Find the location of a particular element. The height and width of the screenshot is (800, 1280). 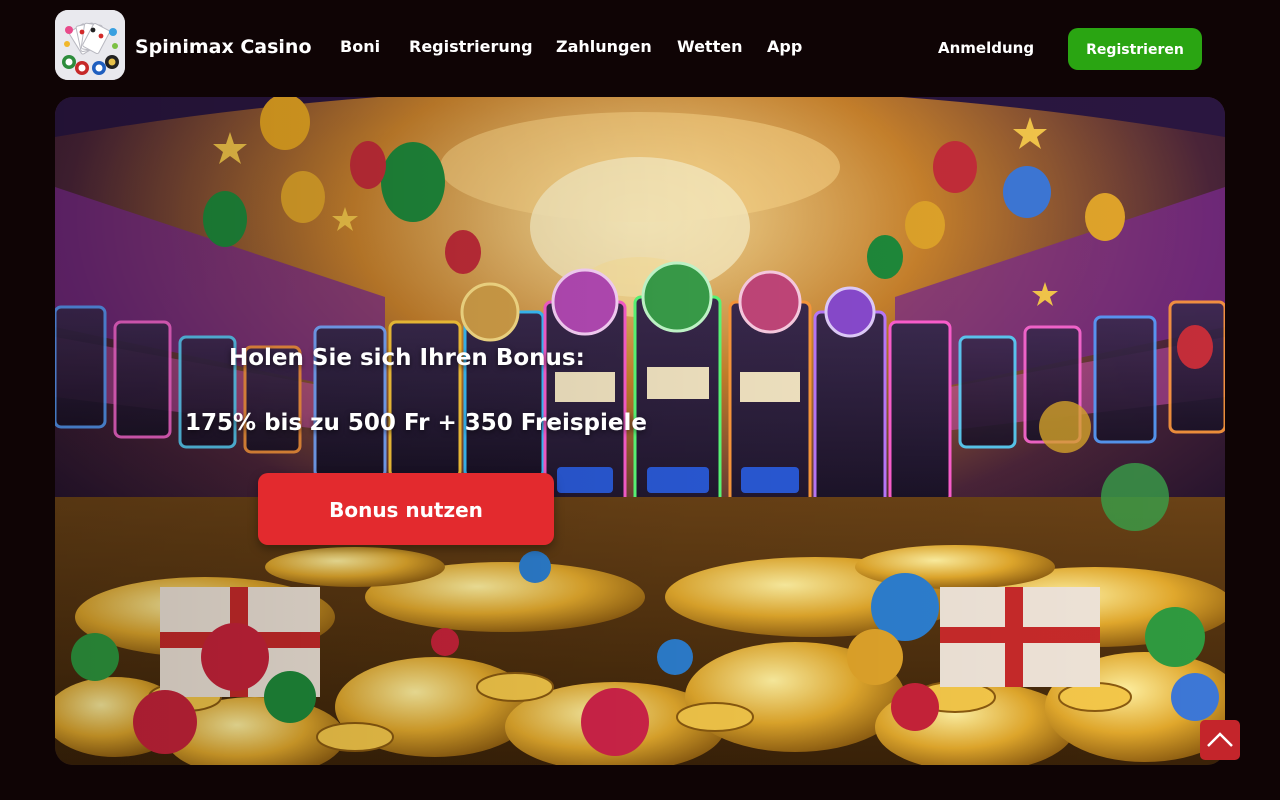

nav-item-registrierung: Registrierung is located at coordinates (471, 46).